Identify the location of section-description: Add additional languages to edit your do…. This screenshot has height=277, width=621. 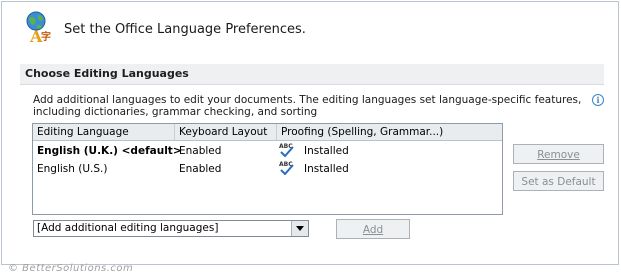
(307, 106).